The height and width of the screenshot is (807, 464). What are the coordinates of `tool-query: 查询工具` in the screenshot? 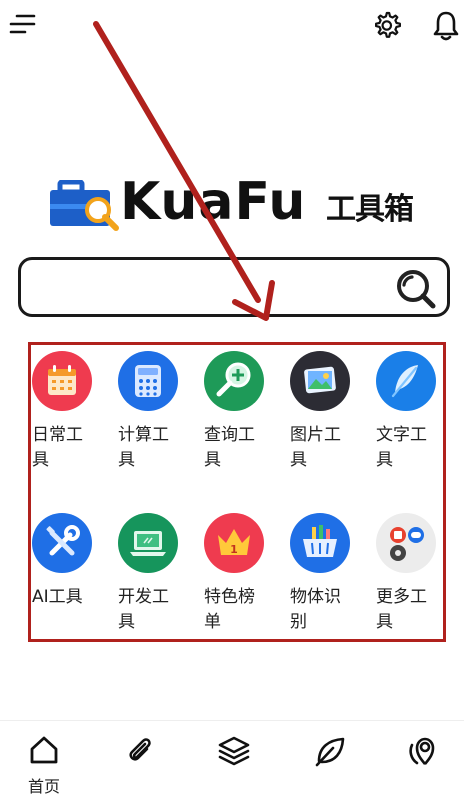 It's located at (239, 412).